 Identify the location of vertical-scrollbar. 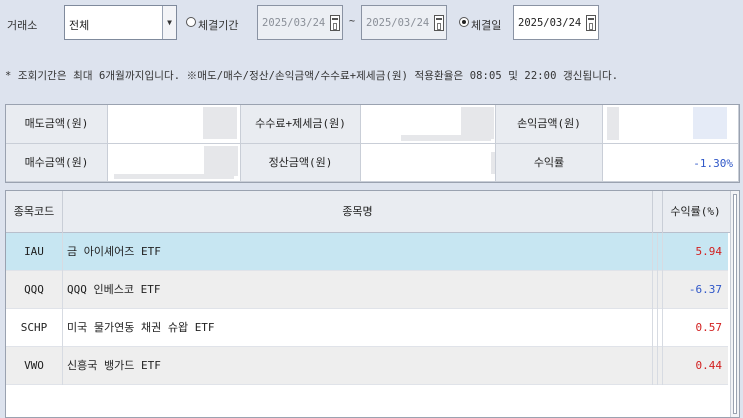
(734, 304).